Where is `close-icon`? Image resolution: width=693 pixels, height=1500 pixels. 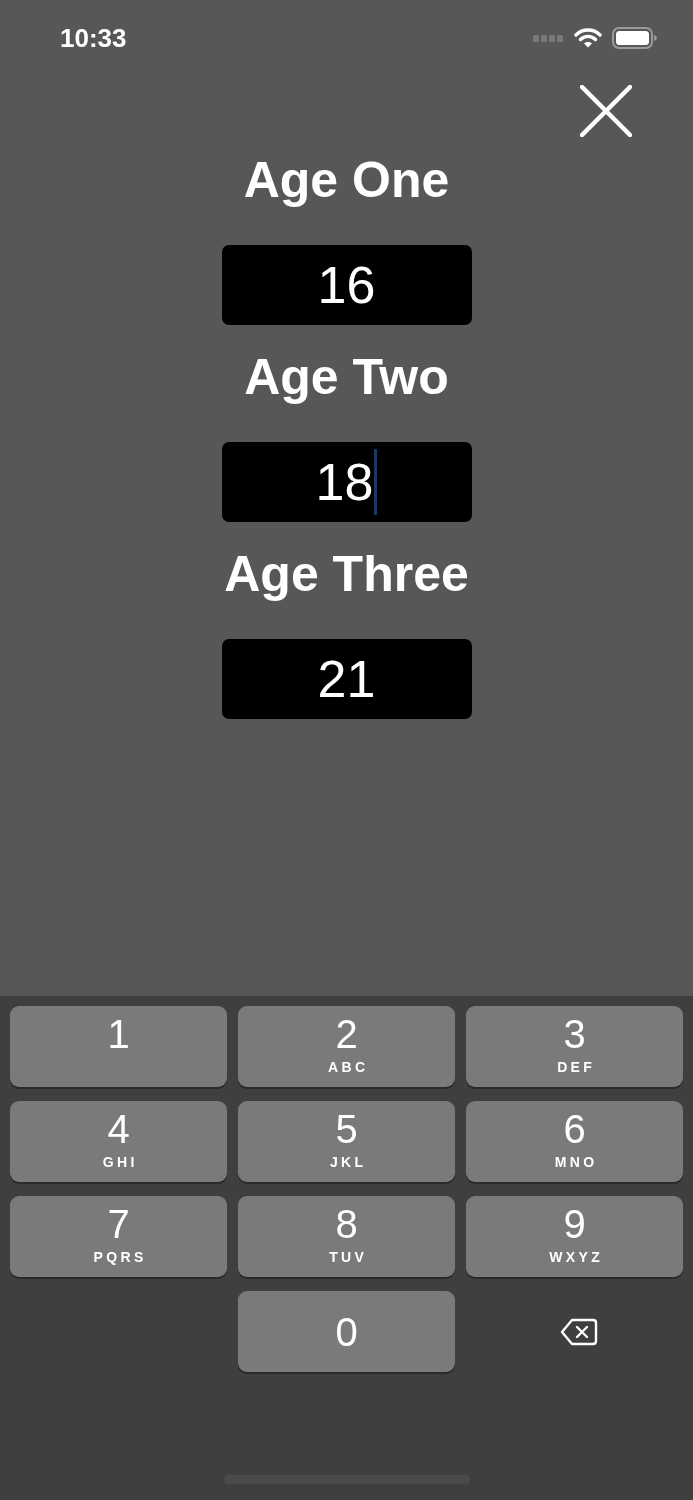
close-icon is located at coordinates (606, 111).